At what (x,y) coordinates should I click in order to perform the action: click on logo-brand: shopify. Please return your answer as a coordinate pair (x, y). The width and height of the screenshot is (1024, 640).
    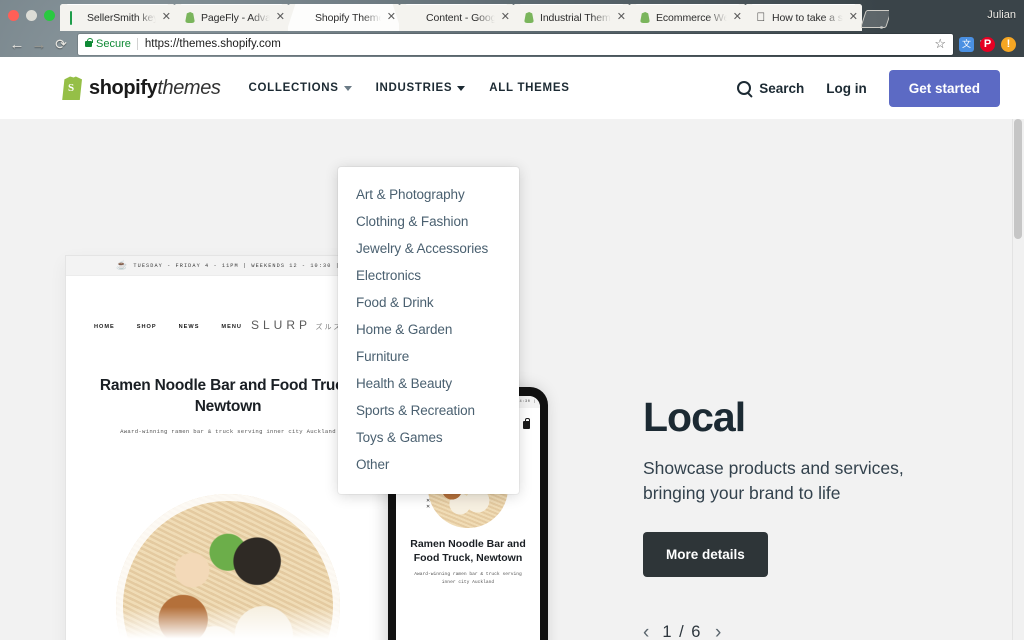
    Looking at the image, I should click on (123, 87).